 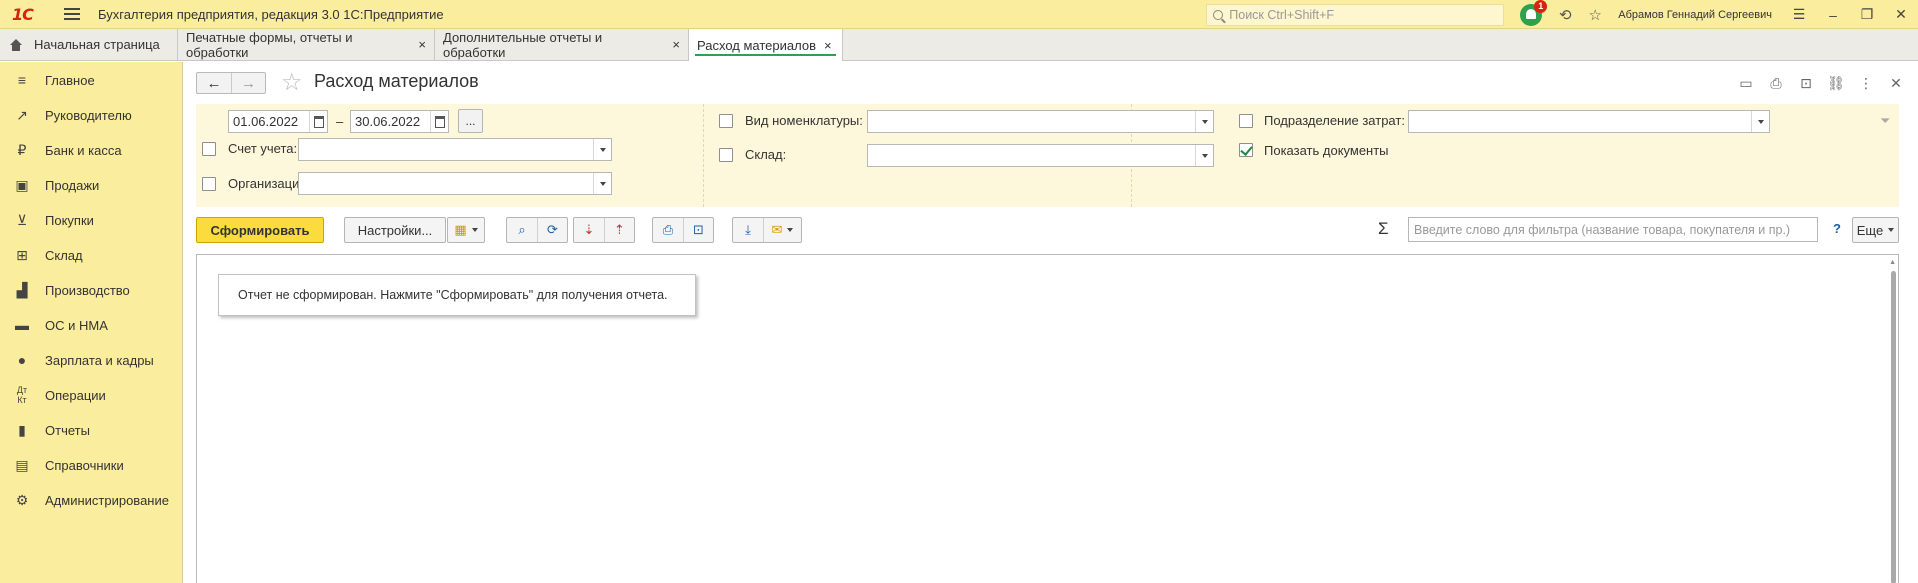 I want to click on sidebar-item-administration: ⚙ Администрирование, so click(x=91, y=500).